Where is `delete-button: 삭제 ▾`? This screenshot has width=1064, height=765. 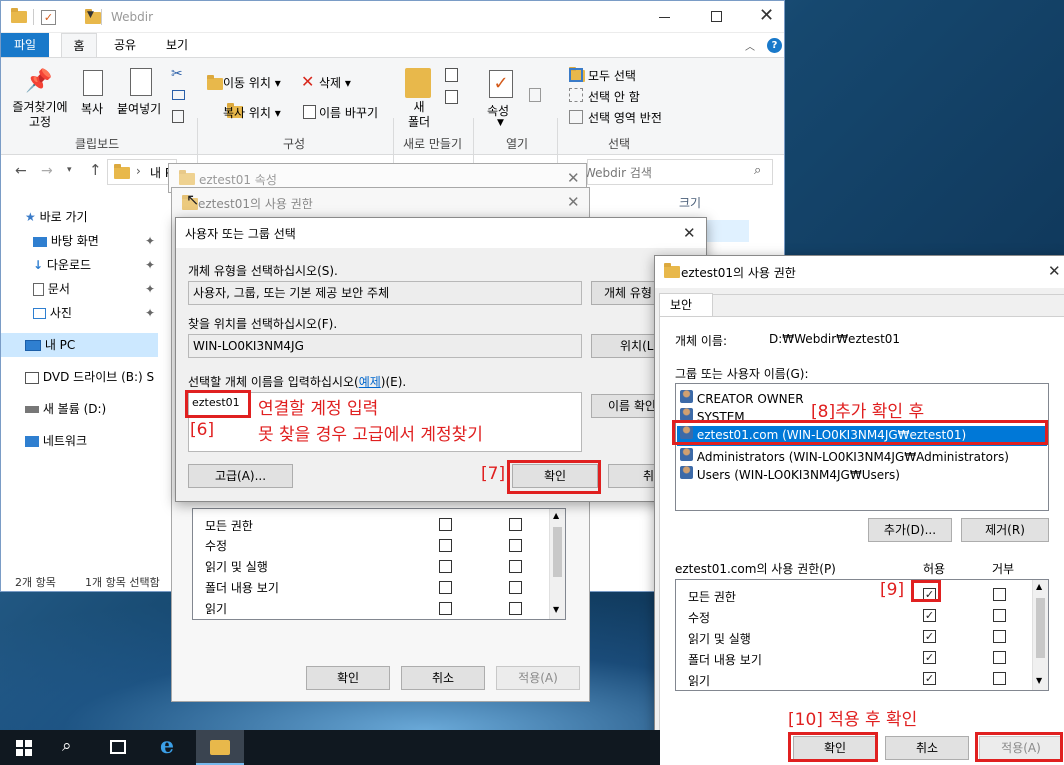
delete-button: 삭제 ▾ is located at coordinates (335, 82).